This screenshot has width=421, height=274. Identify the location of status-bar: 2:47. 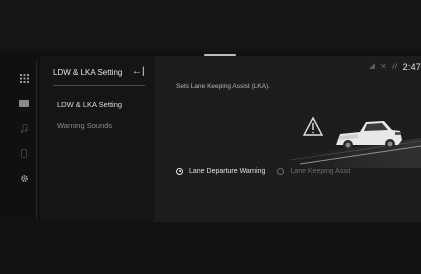
(394, 67).